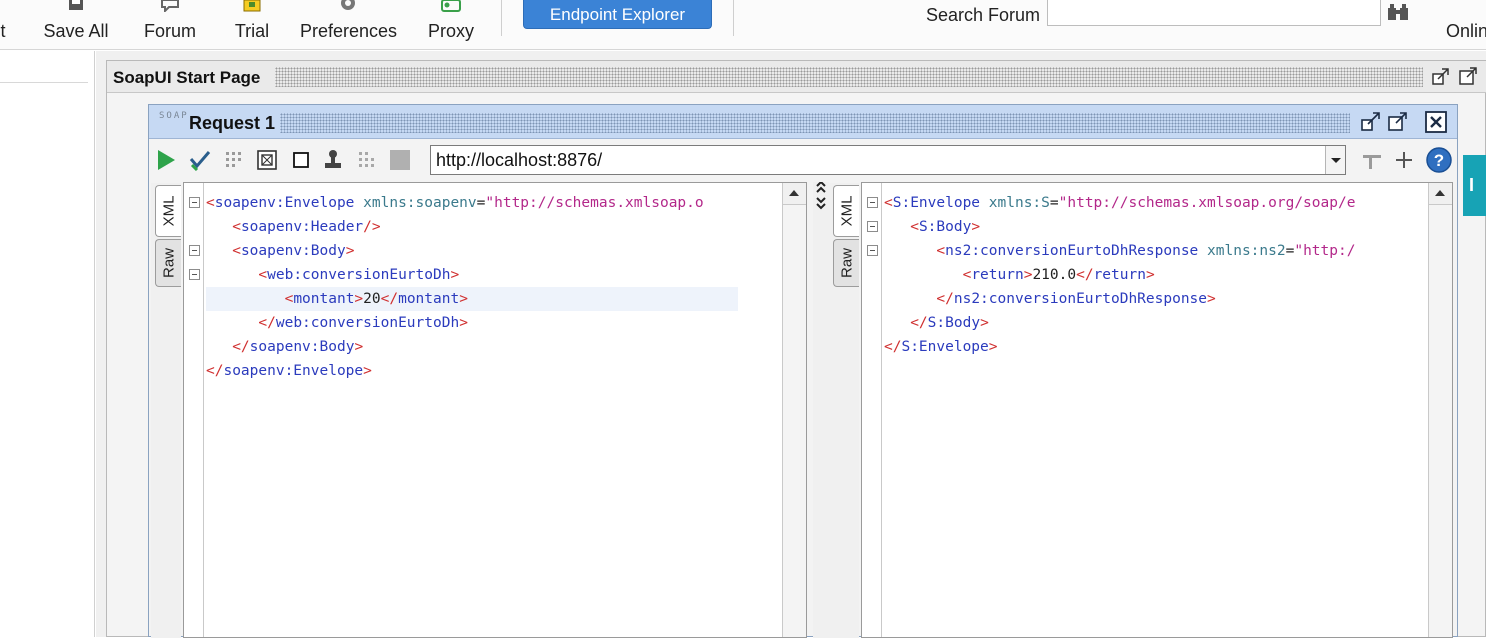 The height and width of the screenshot is (638, 1486). What do you see at coordinates (170, 25) in the screenshot?
I see `forum-button: Forum` at bounding box center [170, 25].